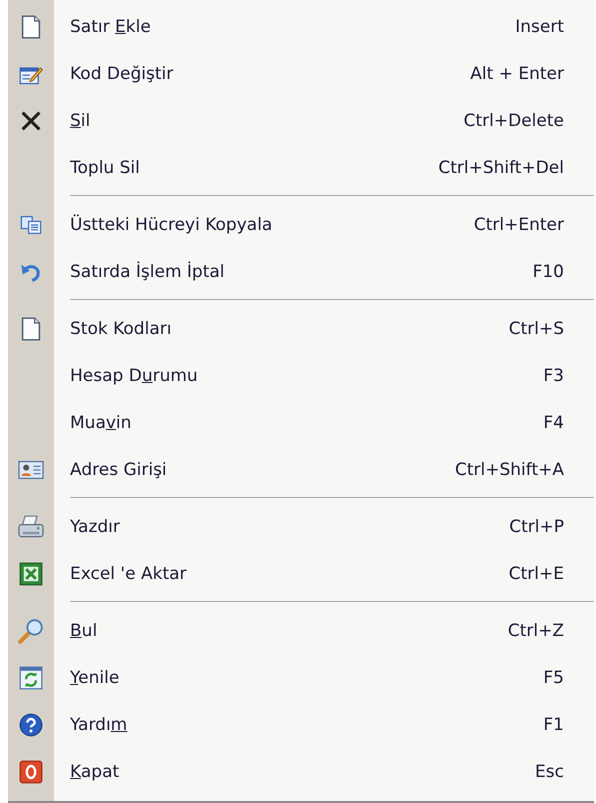 The height and width of the screenshot is (803, 596). I want to click on menu-item: Yazdır Ctrl+P, so click(301, 526).